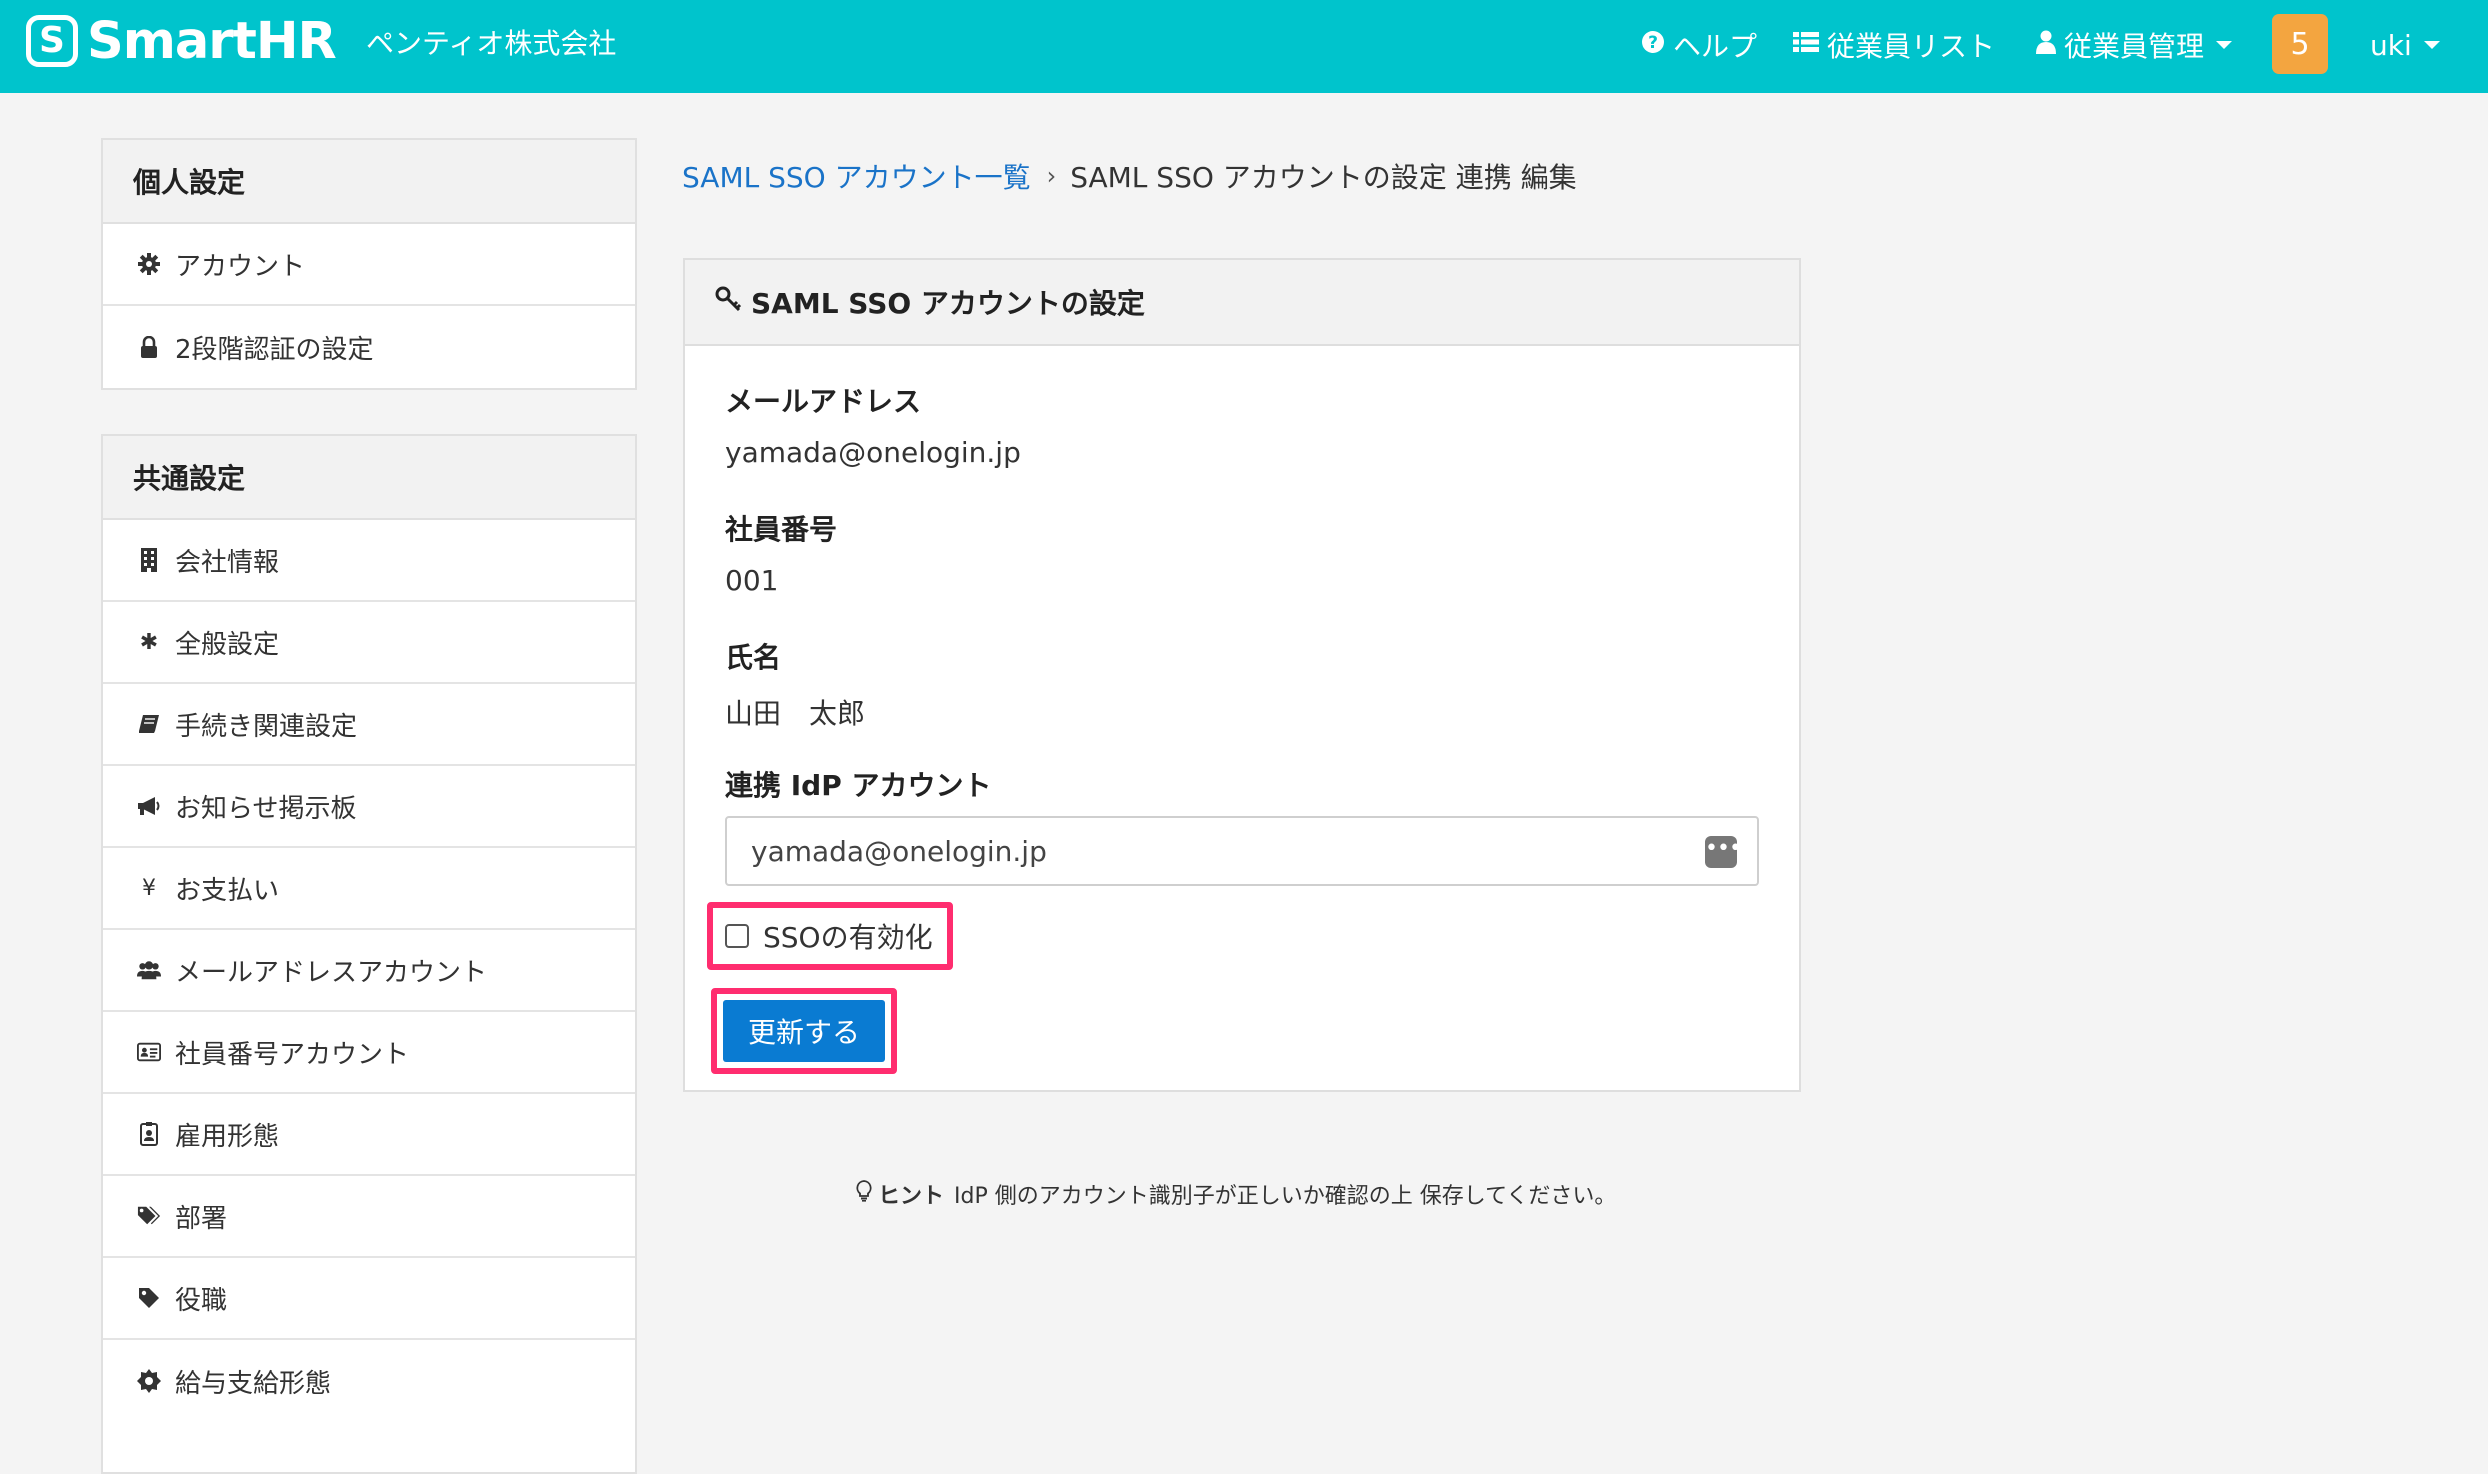 The image size is (2488, 1474). I want to click on building-icon, so click(149, 560).